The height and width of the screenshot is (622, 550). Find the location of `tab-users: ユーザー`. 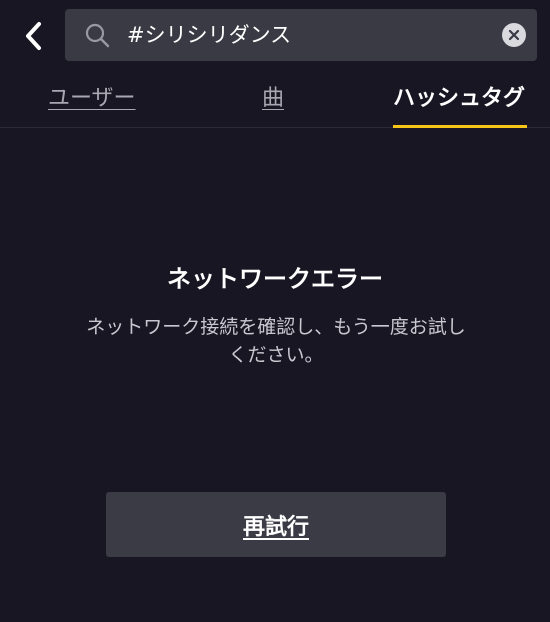

tab-users: ユーザー is located at coordinates (93, 100).